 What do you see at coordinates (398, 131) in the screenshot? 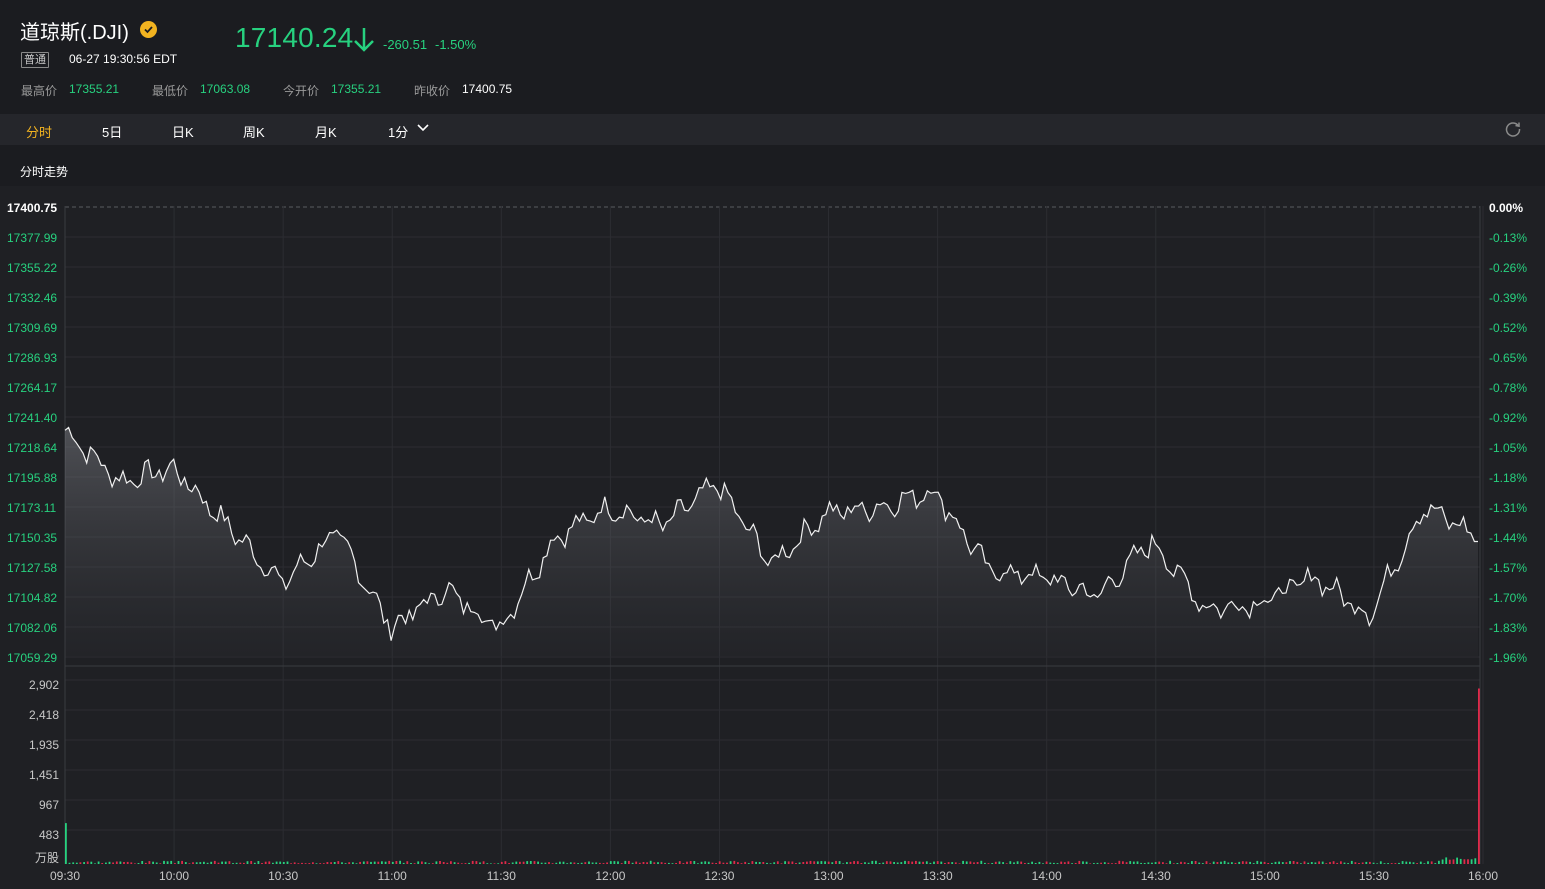
I see `tab-1min: 1分` at bounding box center [398, 131].